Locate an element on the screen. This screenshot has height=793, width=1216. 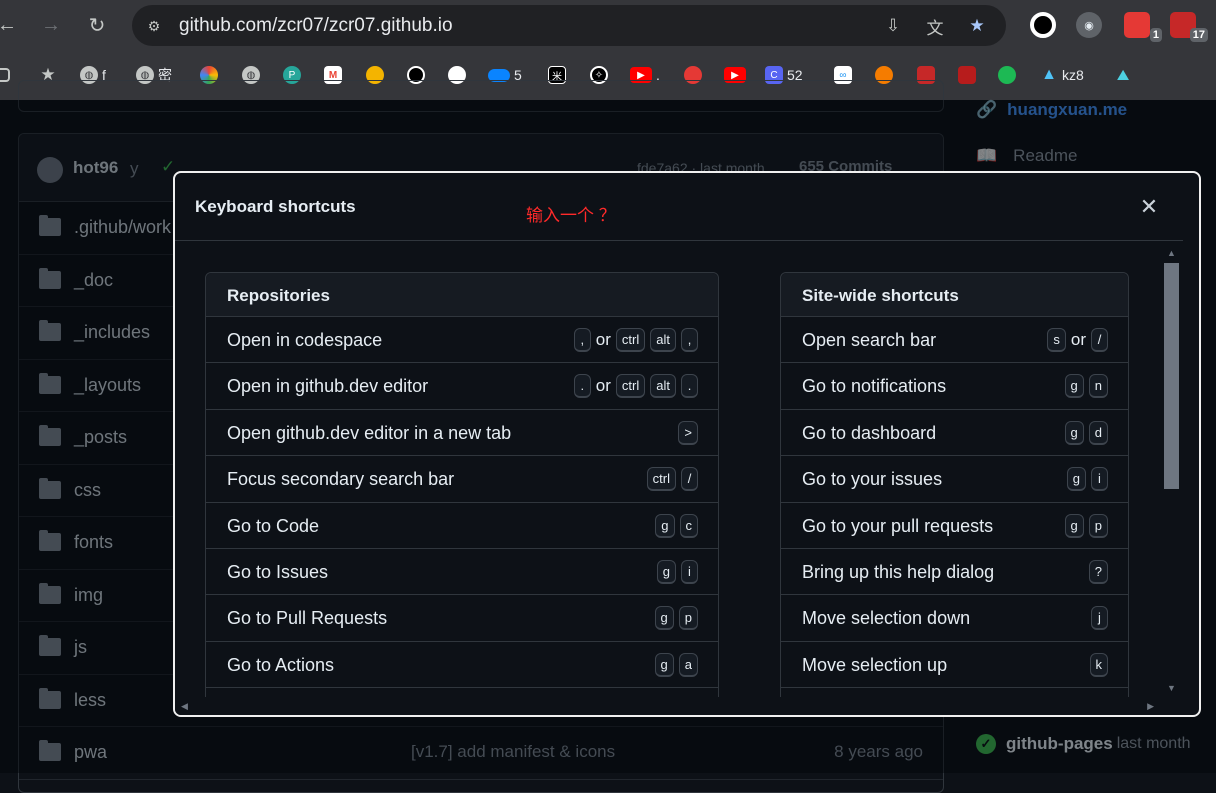
url-text: github.com/zcr07/zcr07.github.io is located at coordinates (316, 26).